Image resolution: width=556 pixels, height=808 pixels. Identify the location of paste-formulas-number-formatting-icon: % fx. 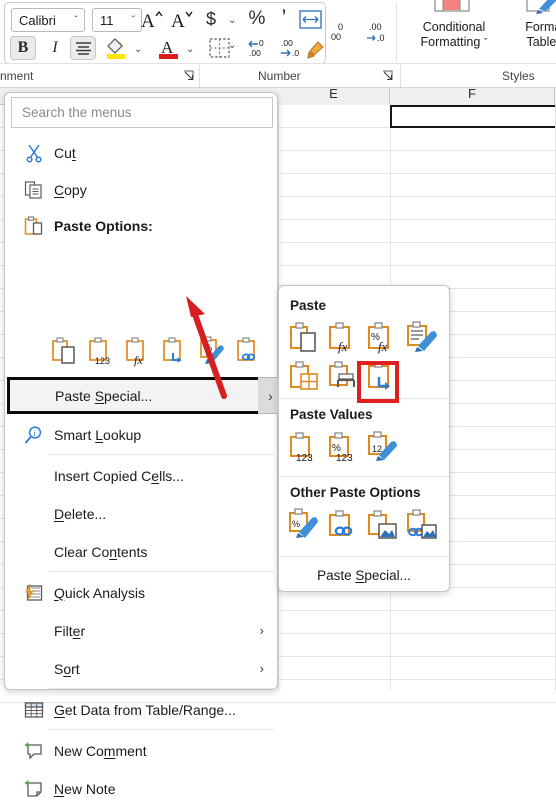
(383, 336).